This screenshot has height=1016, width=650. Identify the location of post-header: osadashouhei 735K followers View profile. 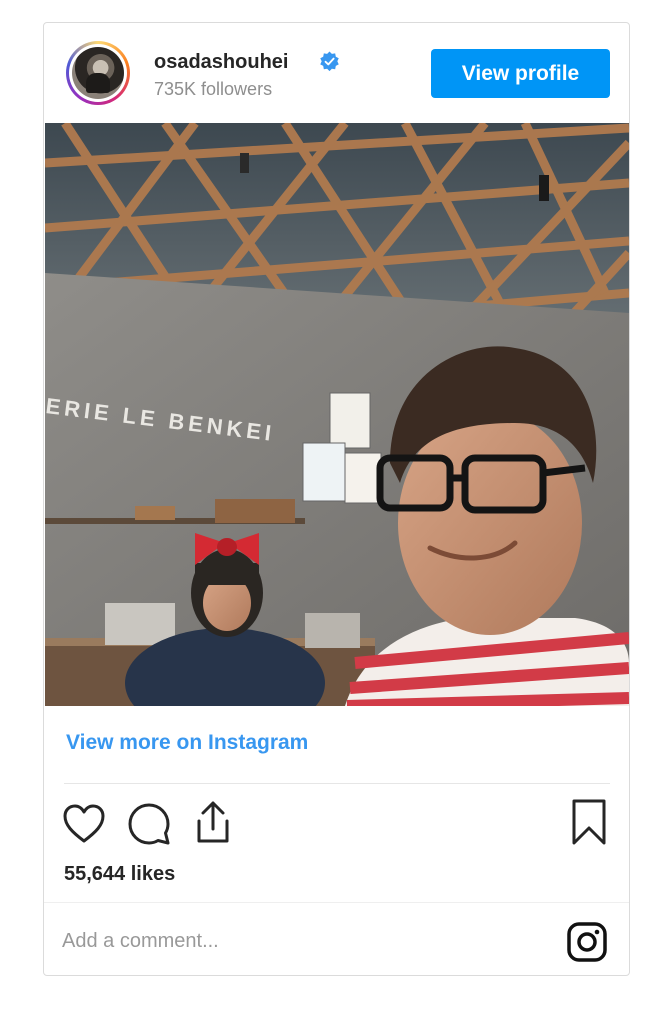
(336, 73).